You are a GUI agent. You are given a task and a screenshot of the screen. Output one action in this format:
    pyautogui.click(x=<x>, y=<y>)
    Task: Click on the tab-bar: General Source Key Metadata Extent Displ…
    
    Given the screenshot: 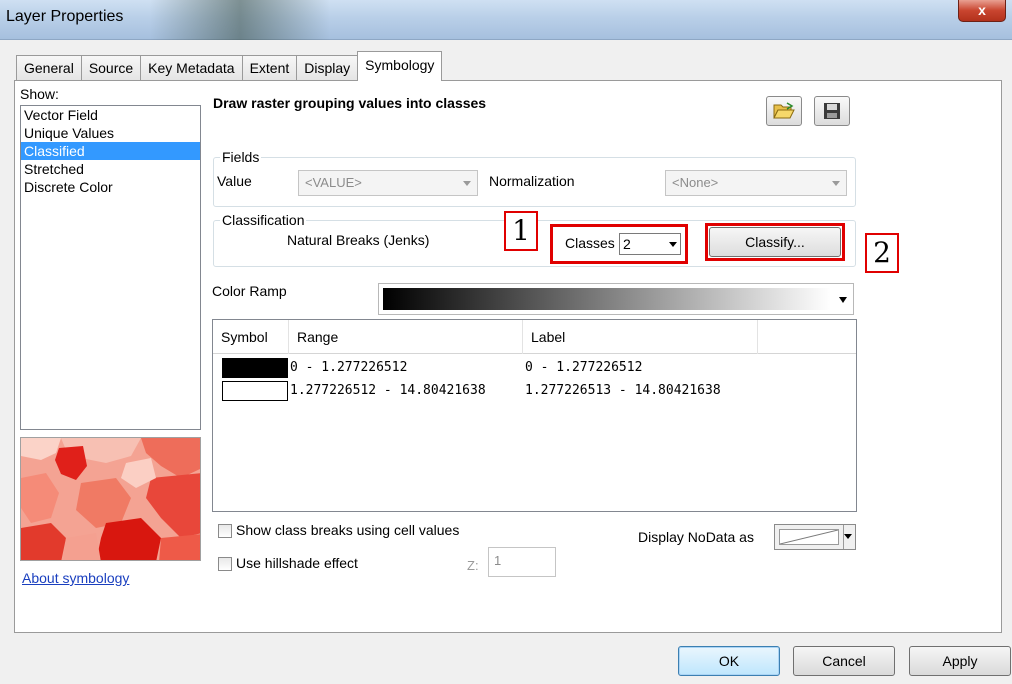 What is the action you would take?
    pyautogui.click(x=229, y=66)
    